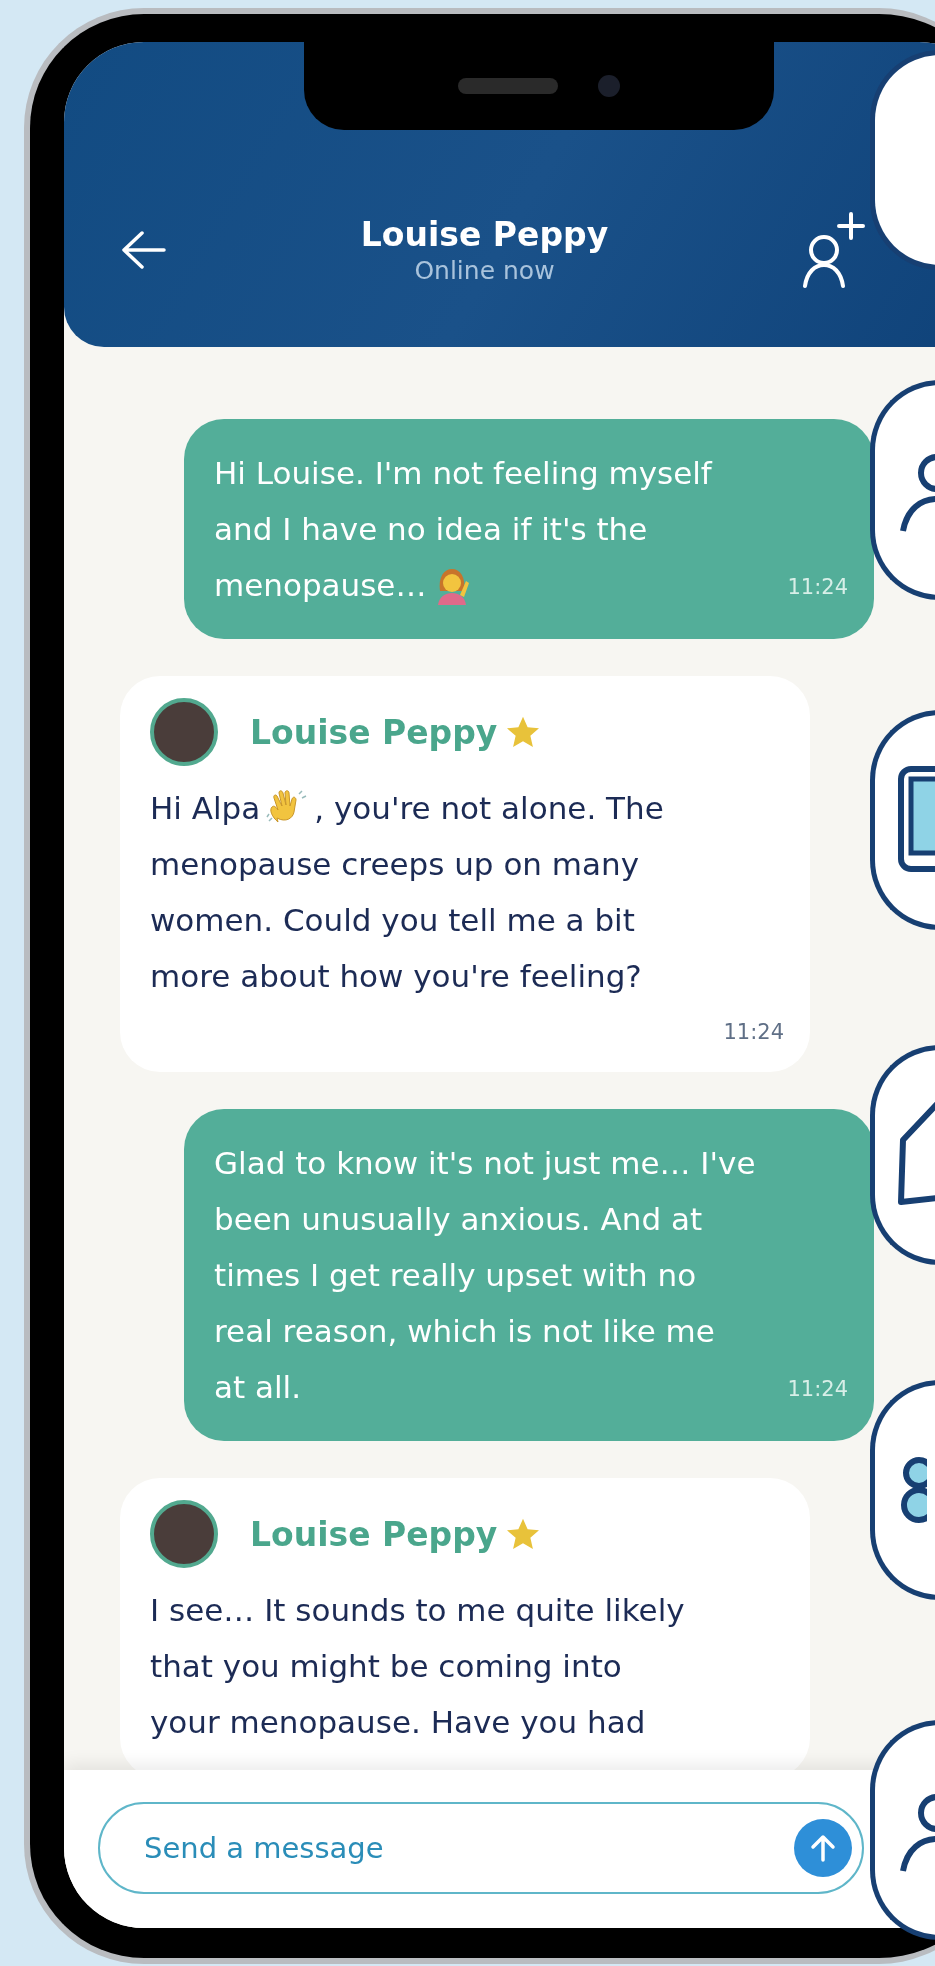 The image size is (935, 1966). What do you see at coordinates (484, 270) in the screenshot?
I see `online-status: Online now` at bounding box center [484, 270].